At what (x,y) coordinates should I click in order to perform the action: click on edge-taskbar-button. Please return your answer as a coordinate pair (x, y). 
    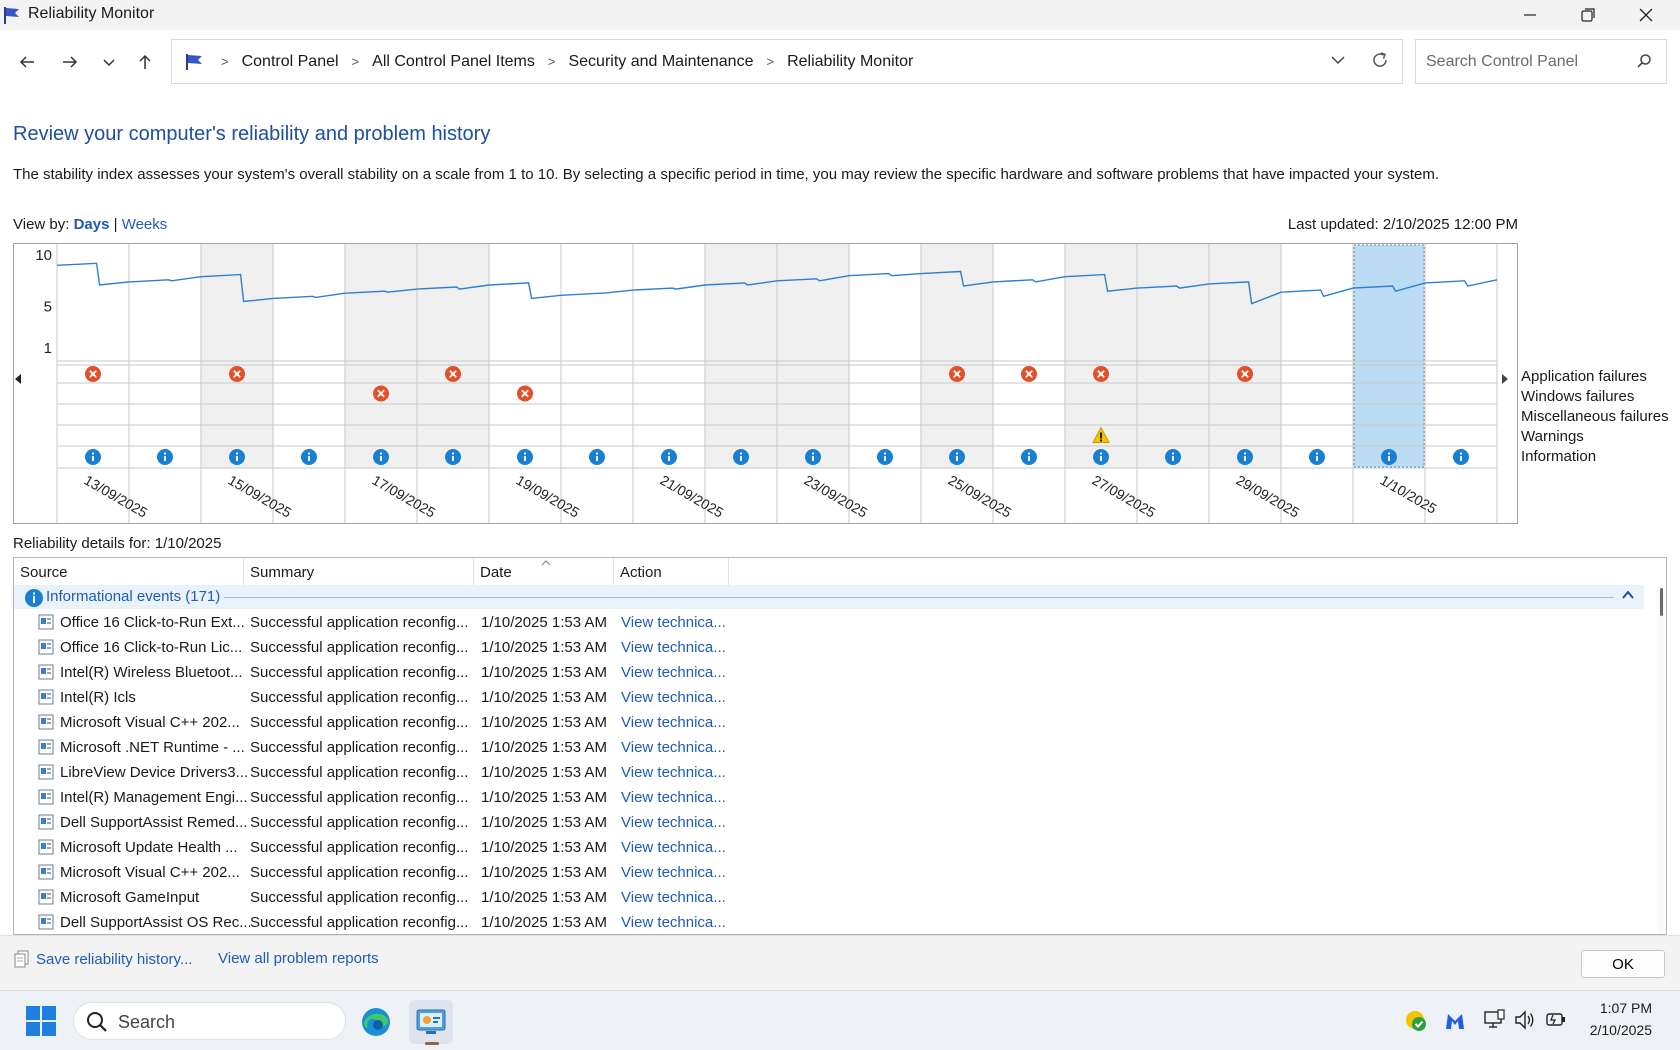
    Looking at the image, I should click on (376, 1022).